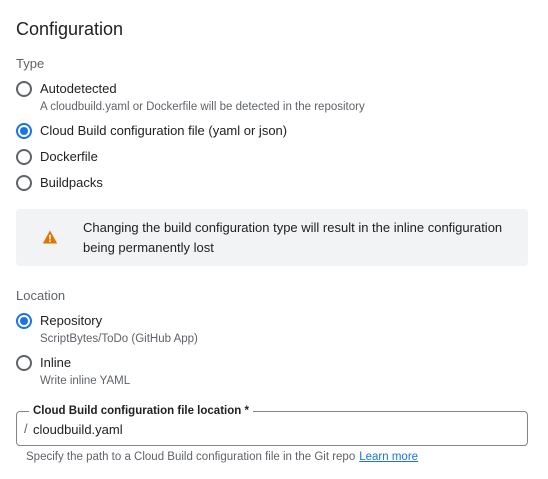  I want to click on config-file-location-input, so click(273, 429).